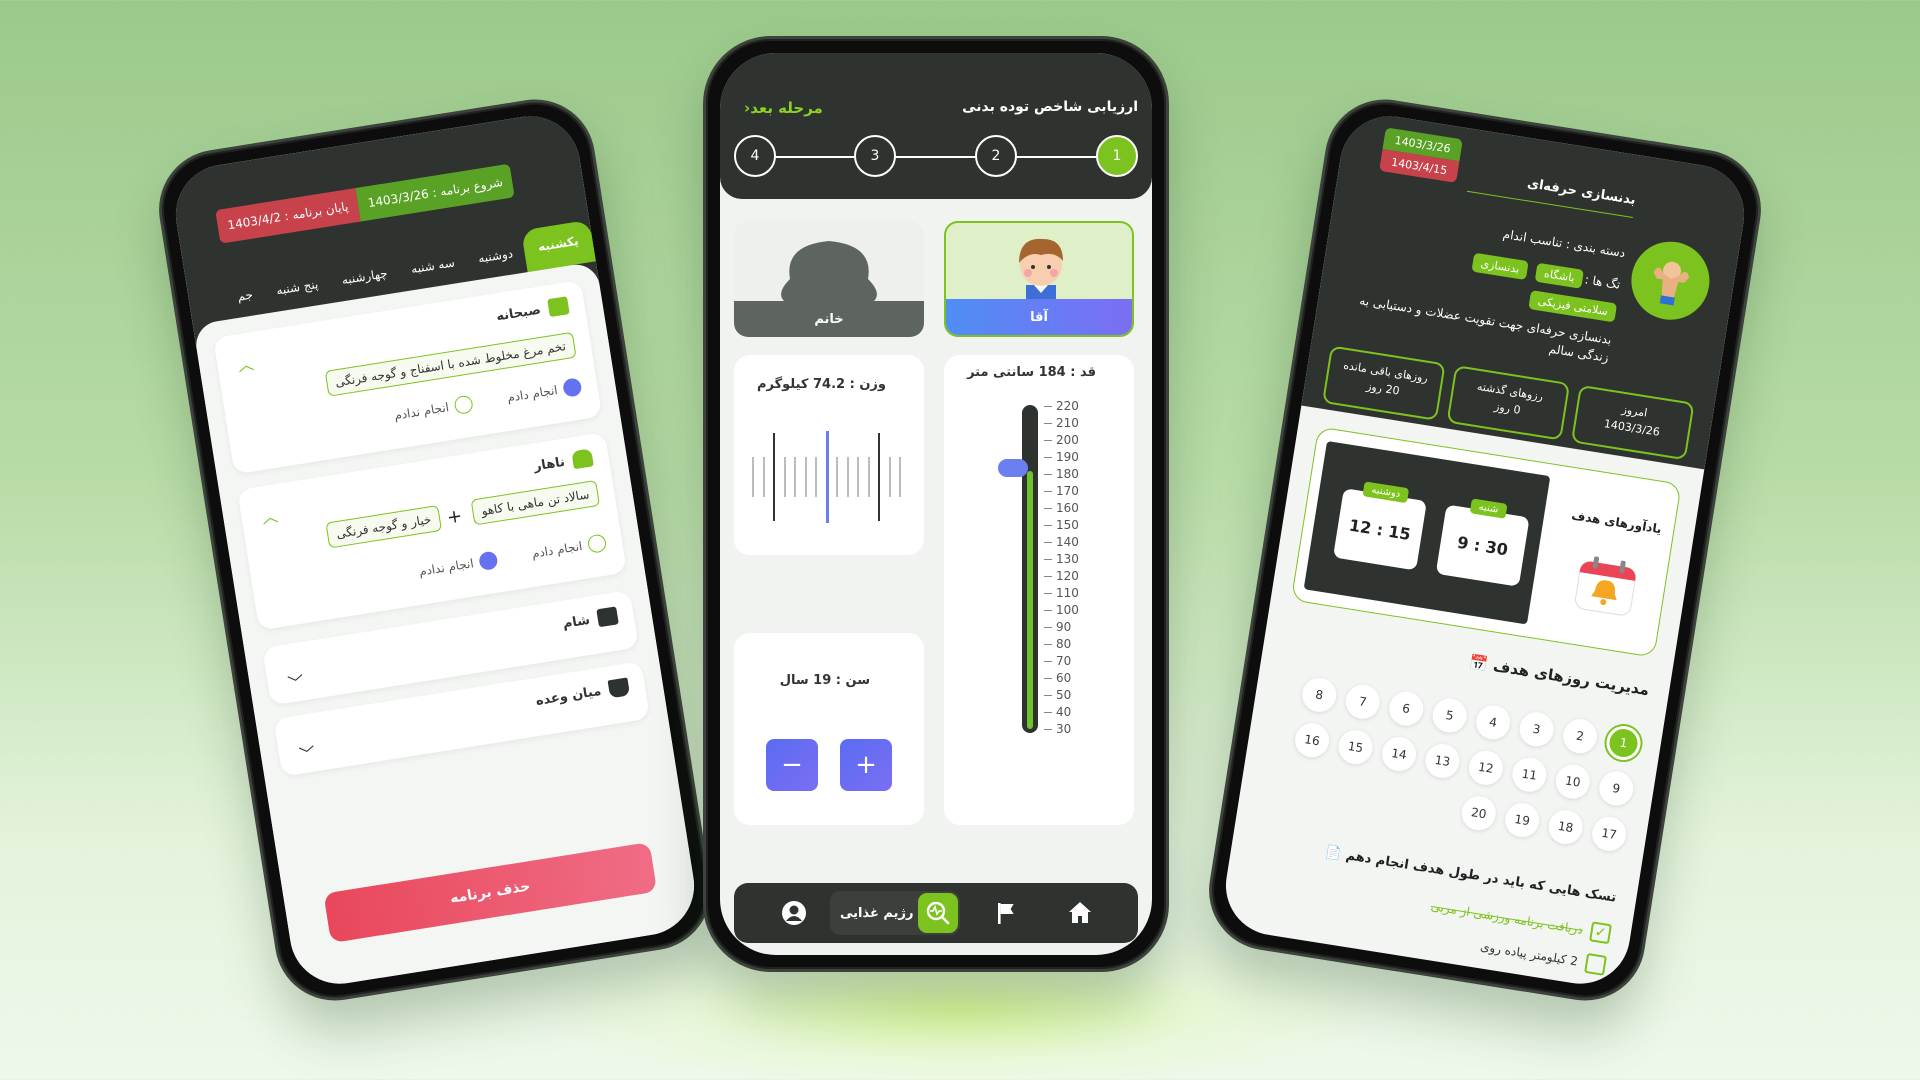 This screenshot has width=1920, height=1080. I want to click on day-button: 2, so click(1580, 736).